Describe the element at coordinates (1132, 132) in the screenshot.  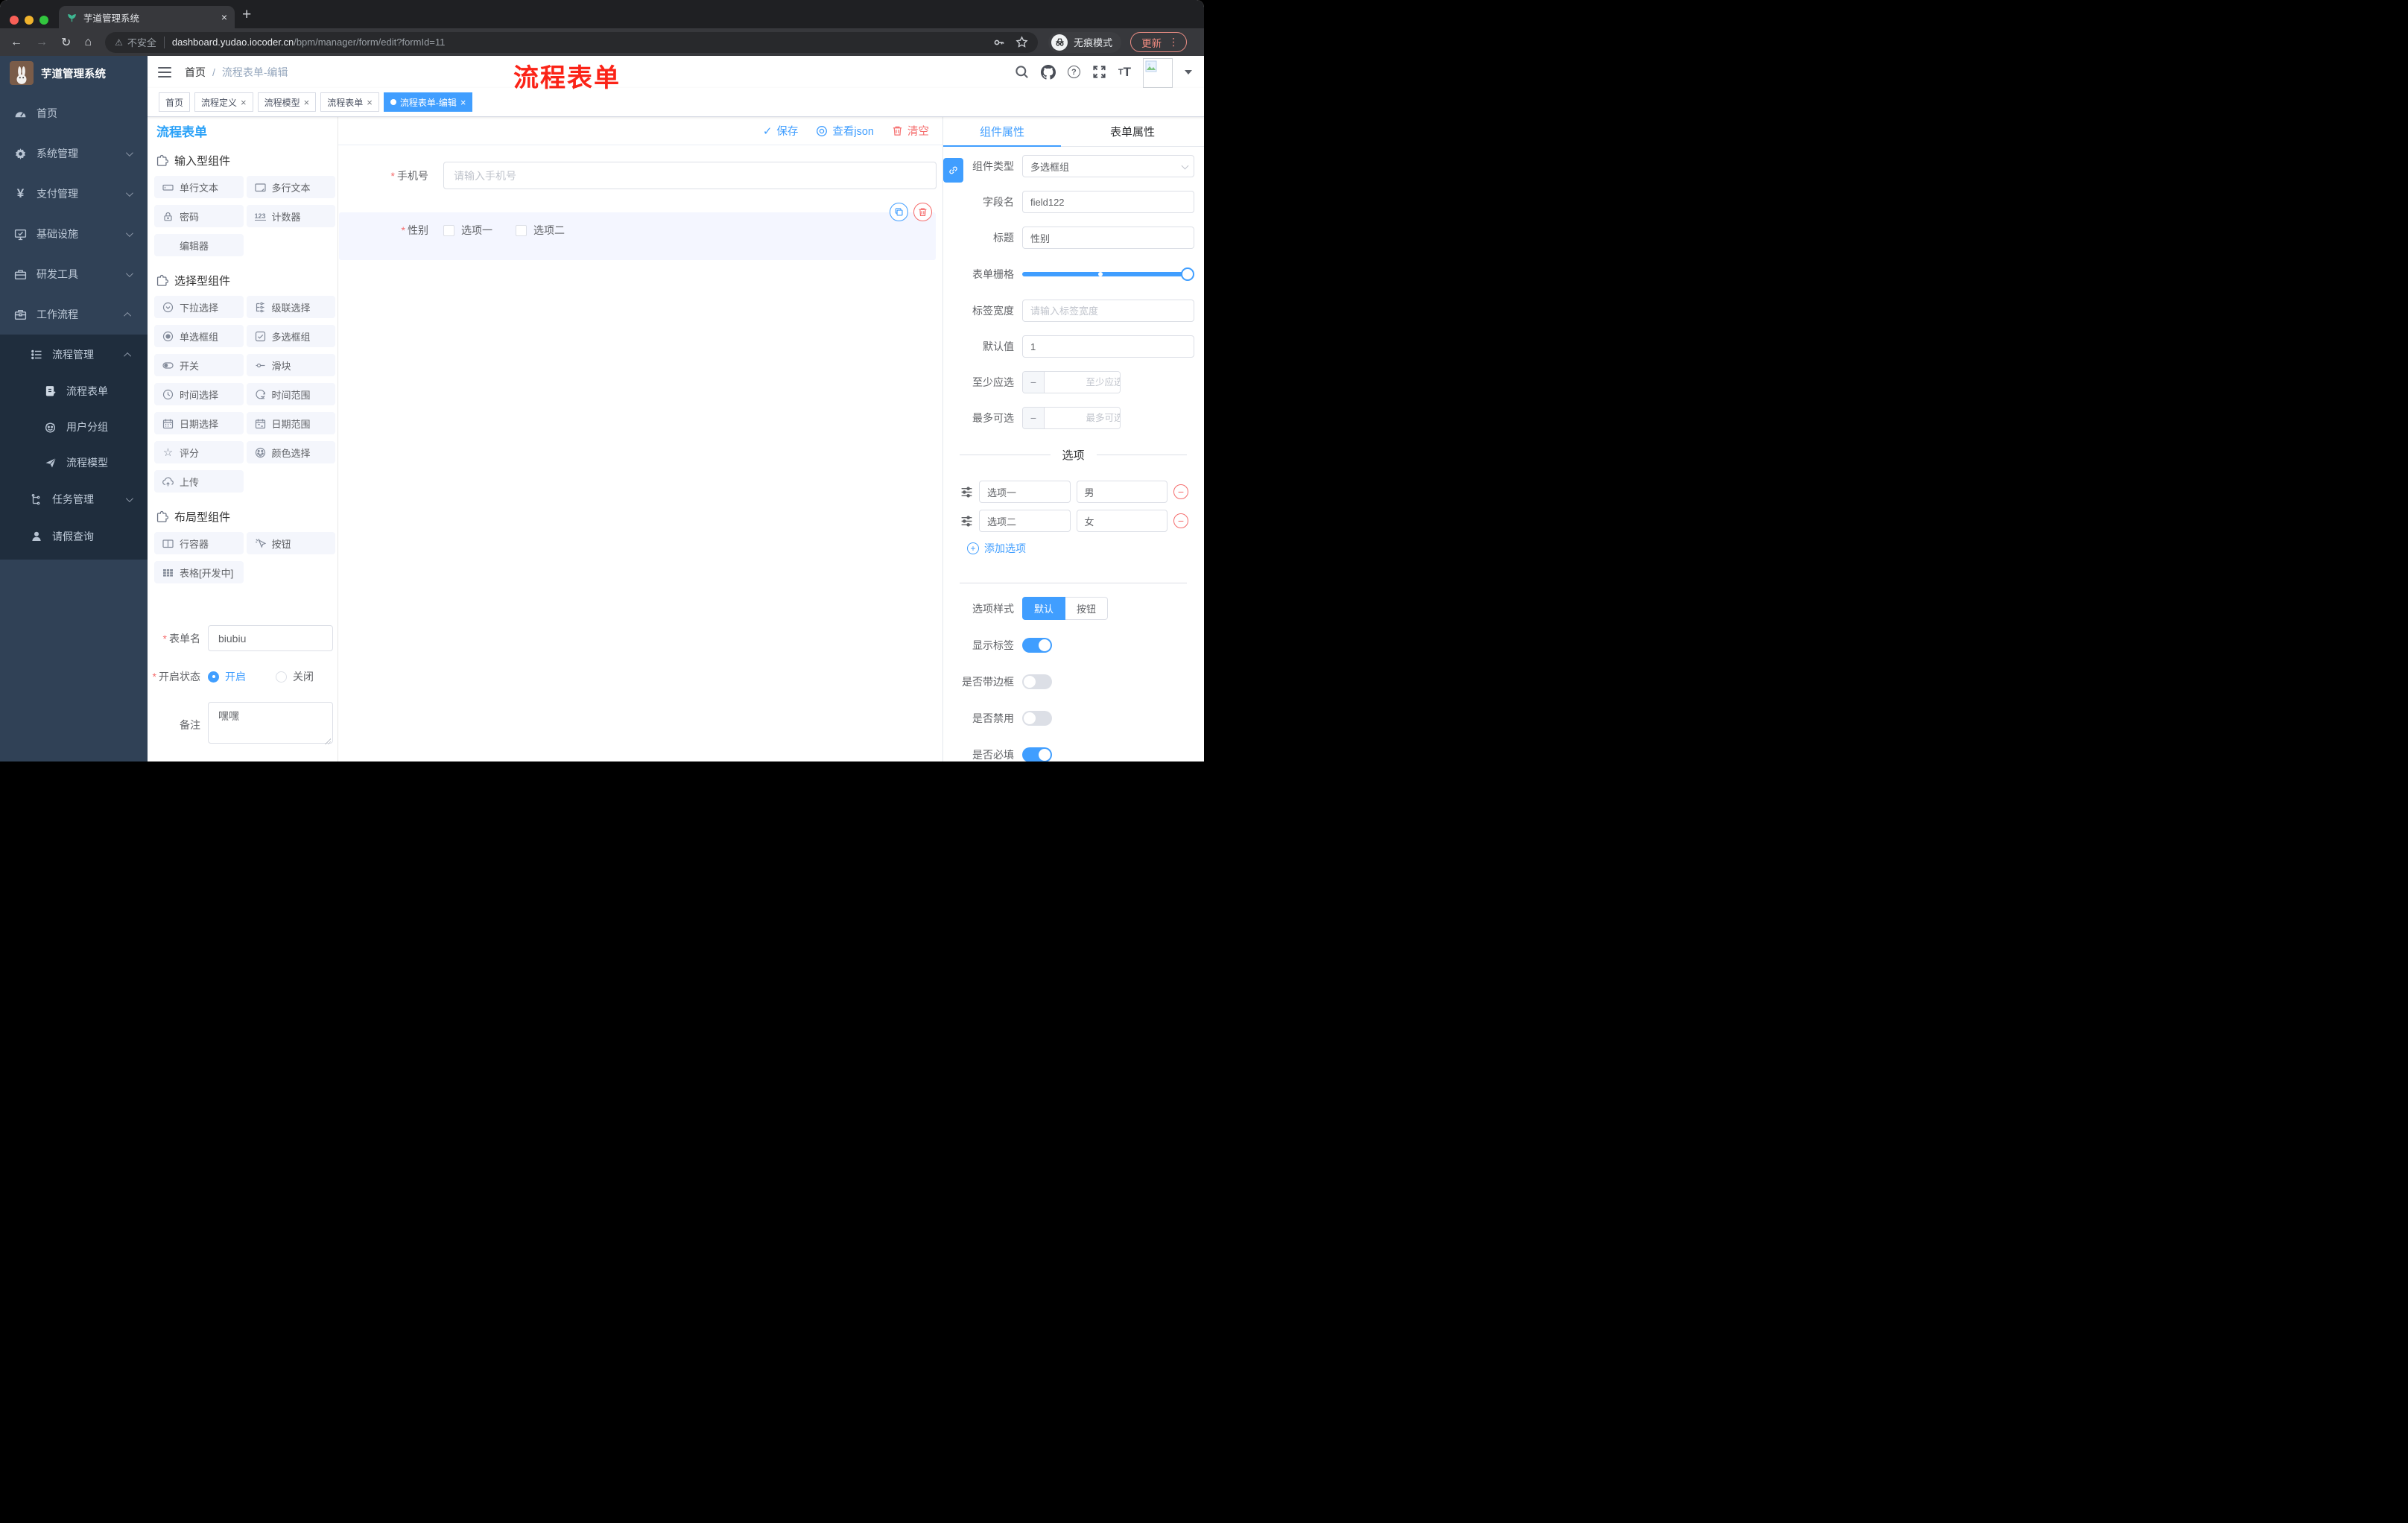
I see `tab-form-props: 表单属性` at that location.